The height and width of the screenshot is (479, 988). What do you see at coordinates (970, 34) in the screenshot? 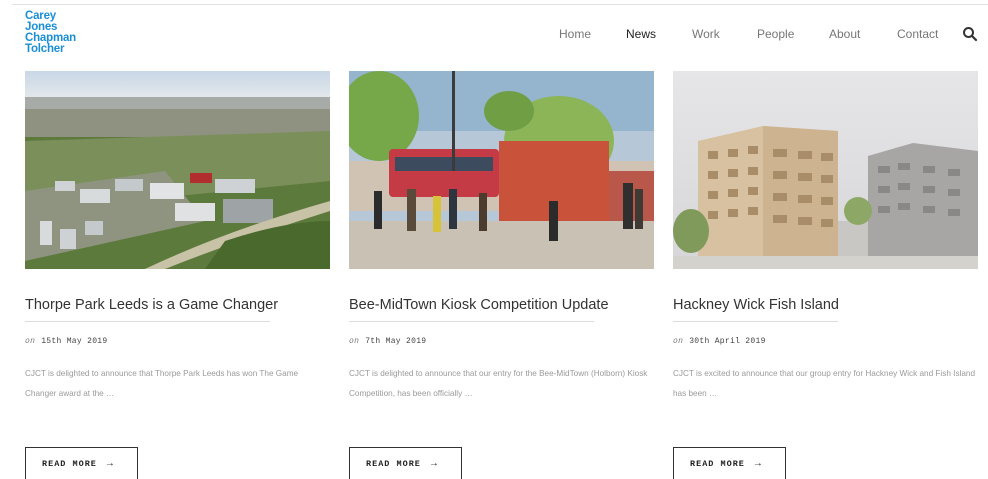
I see `search-icon` at bounding box center [970, 34].